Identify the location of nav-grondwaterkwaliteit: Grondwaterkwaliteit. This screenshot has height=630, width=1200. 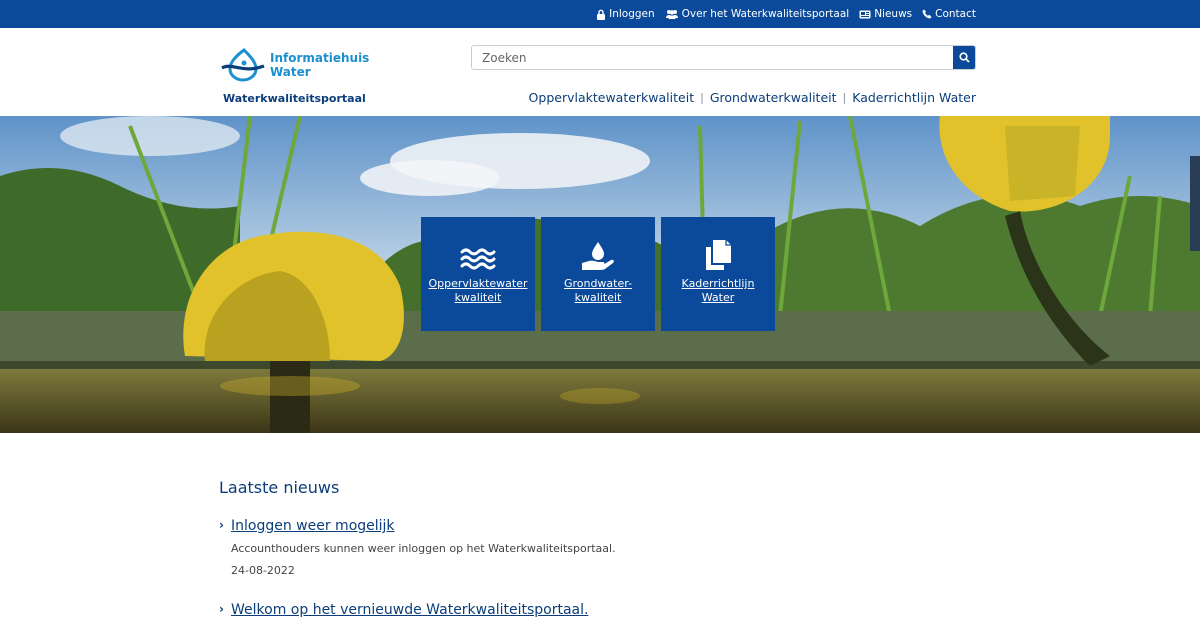
(773, 97).